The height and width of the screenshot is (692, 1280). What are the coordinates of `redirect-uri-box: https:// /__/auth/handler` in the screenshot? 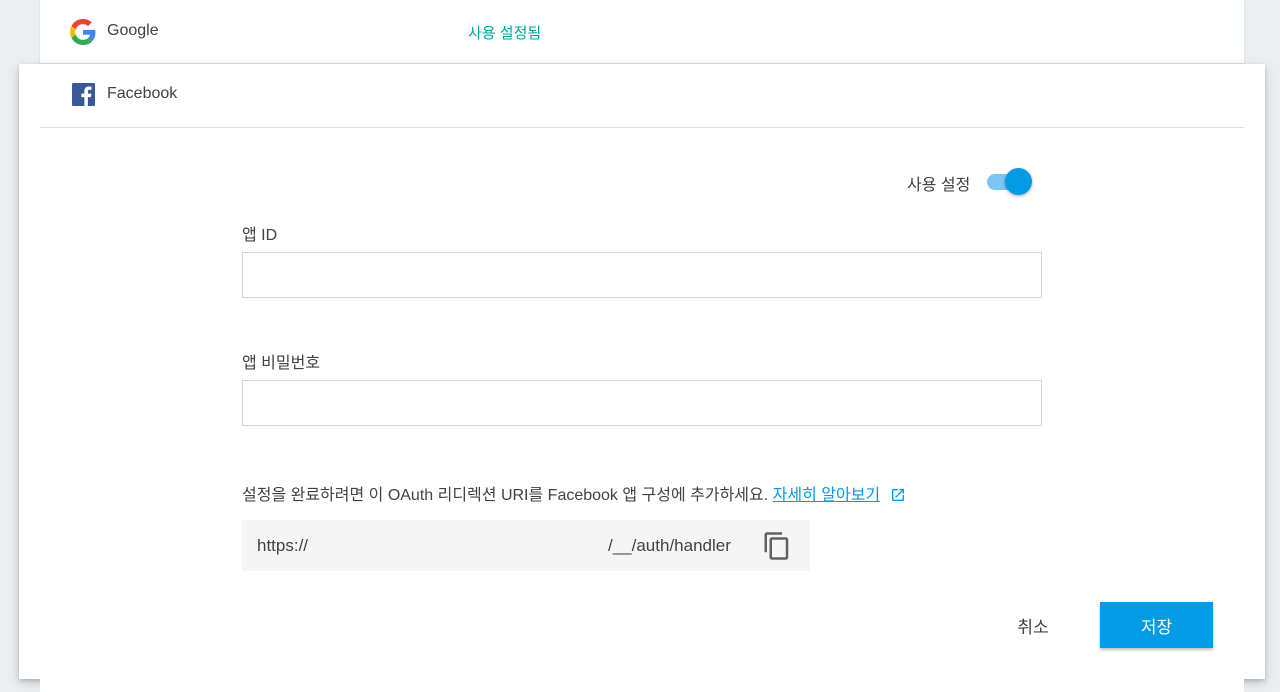 It's located at (526, 545).